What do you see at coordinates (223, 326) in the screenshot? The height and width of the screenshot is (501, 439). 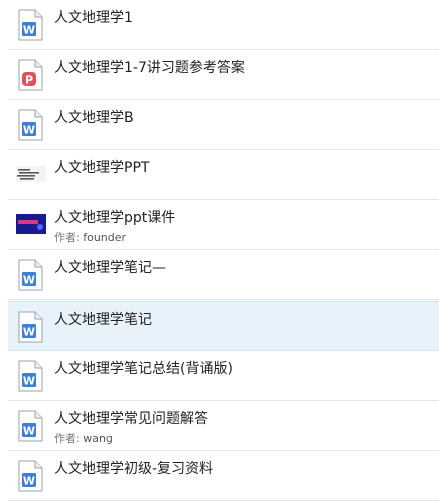 I see `document-row: W 人文地理学笔记` at bounding box center [223, 326].